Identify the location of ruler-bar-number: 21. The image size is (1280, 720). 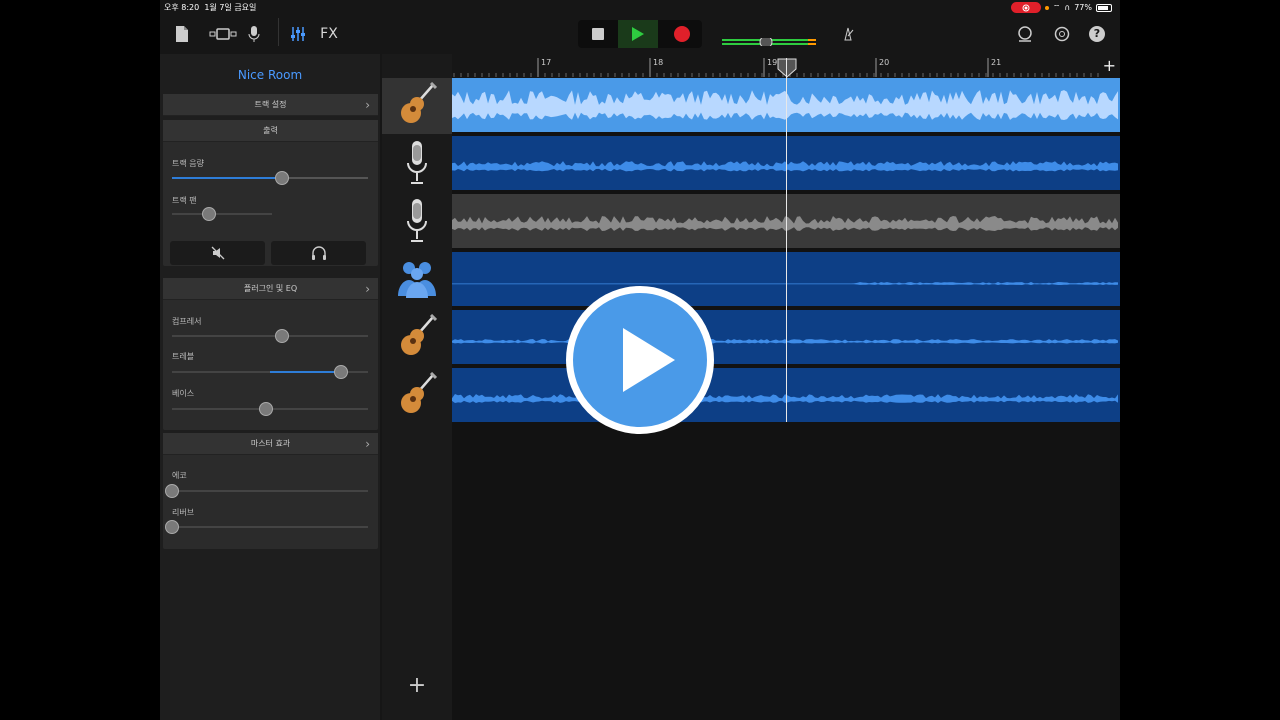
(996, 62).